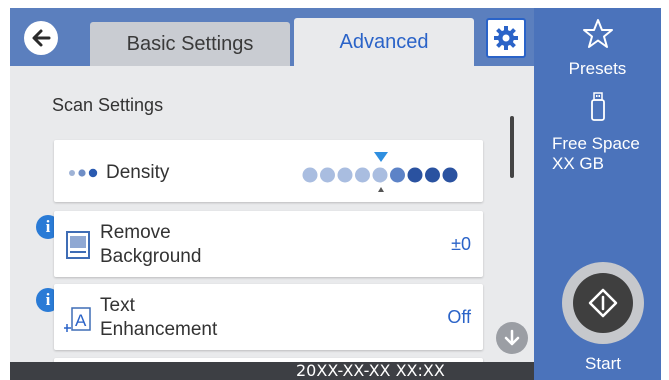 The image size is (669, 380). What do you see at coordinates (151, 256) in the screenshot?
I see `remove-background-label-line2: Background` at bounding box center [151, 256].